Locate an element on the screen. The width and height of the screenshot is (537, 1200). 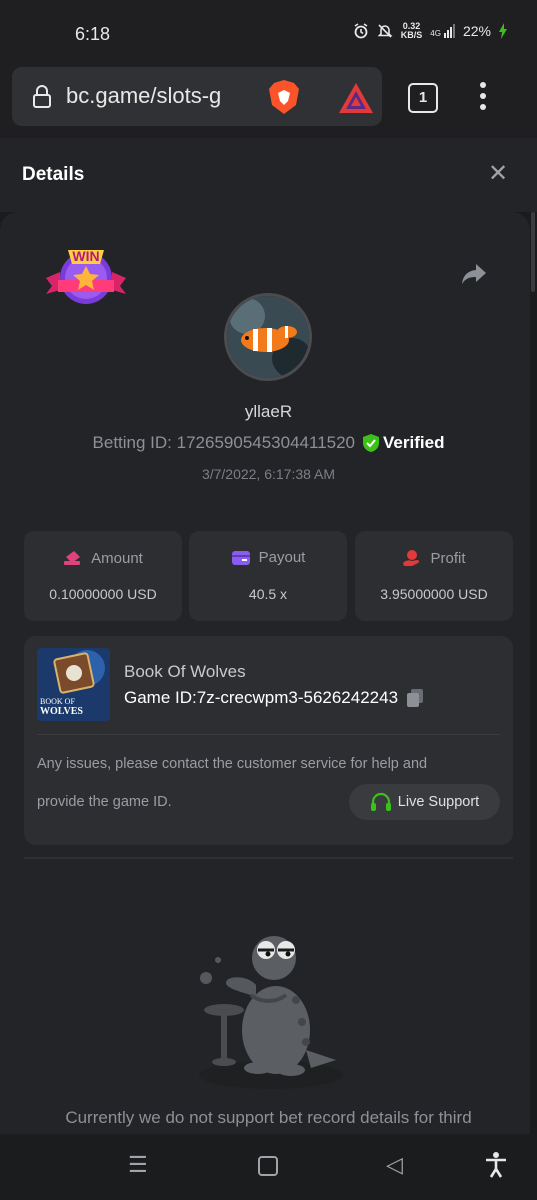
amount-label: Amount is located at coordinates (117, 558).